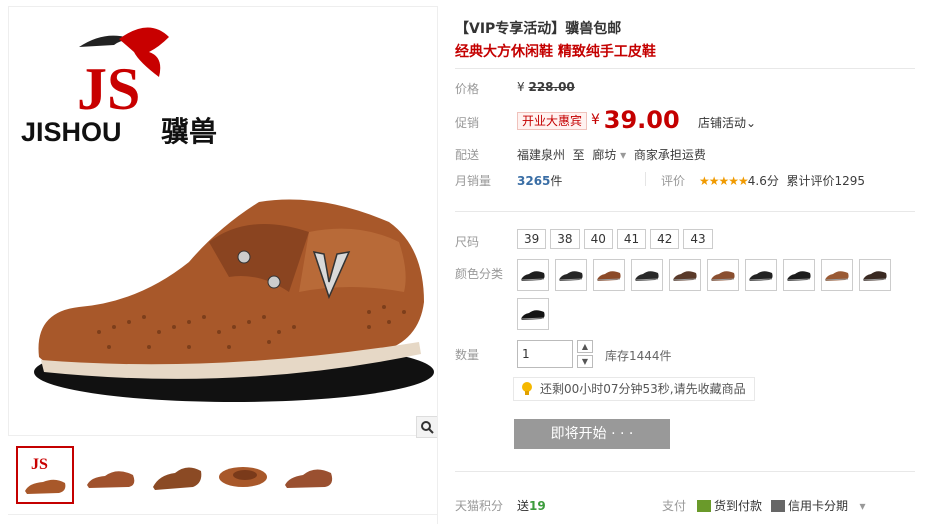 The image size is (930, 524). What do you see at coordinates (631, 239) in the screenshot?
I see `size-option: 41` at bounding box center [631, 239].